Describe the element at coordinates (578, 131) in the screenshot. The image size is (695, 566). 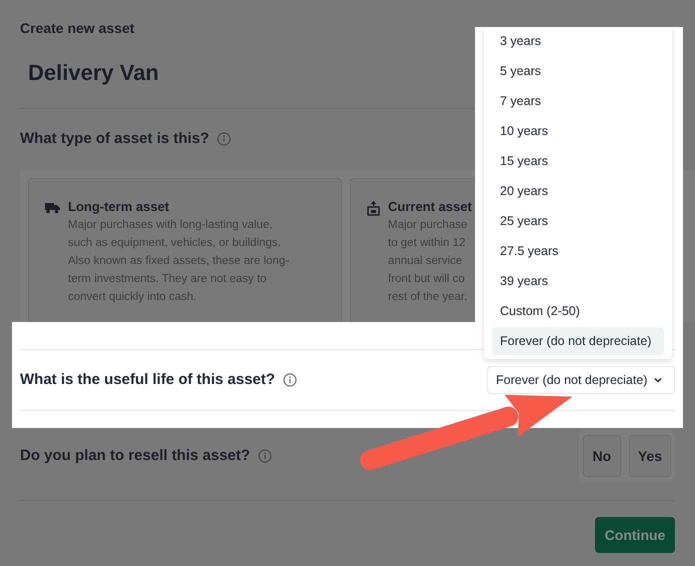
I see `dropdown-option: 10 years` at that location.